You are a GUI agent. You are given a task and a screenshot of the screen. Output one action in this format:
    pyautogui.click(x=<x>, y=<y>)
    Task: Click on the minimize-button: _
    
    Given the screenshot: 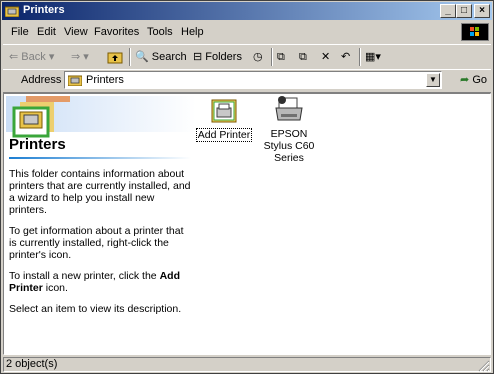 What is the action you would take?
    pyautogui.click(x=448, y=11)
    